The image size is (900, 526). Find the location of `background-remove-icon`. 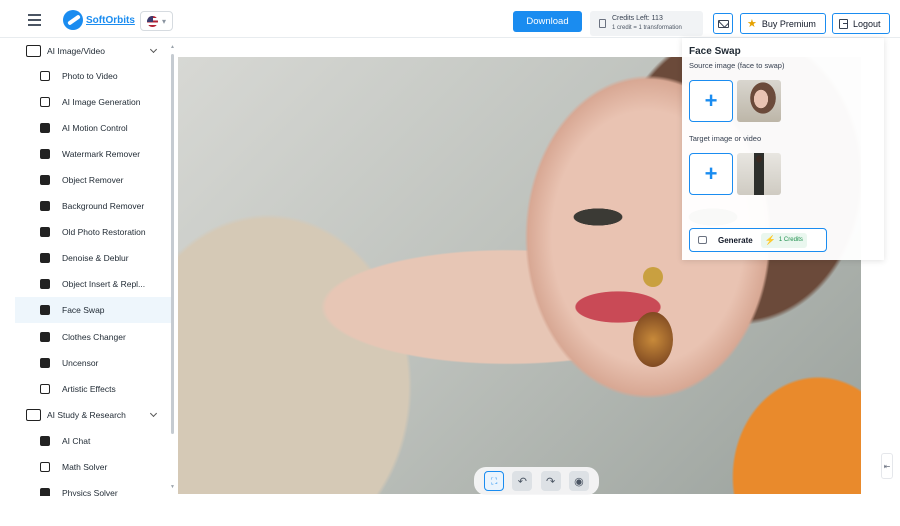

background-remove-icon is located at coordinates (45, 206).